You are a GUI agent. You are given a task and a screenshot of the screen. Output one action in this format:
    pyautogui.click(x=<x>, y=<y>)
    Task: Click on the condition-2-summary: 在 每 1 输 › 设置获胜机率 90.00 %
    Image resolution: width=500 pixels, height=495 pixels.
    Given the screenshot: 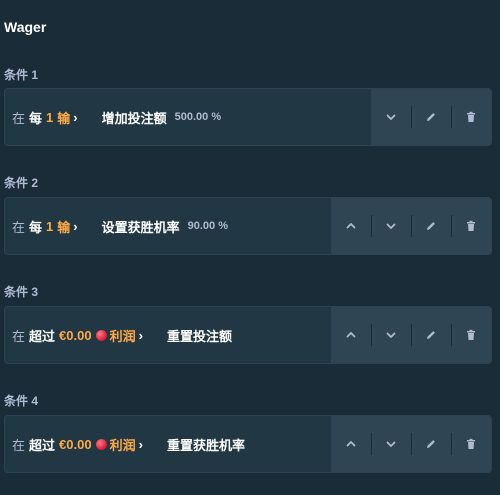 What is the action you would take?
    pyautogui.click(x=168, y=226)
    